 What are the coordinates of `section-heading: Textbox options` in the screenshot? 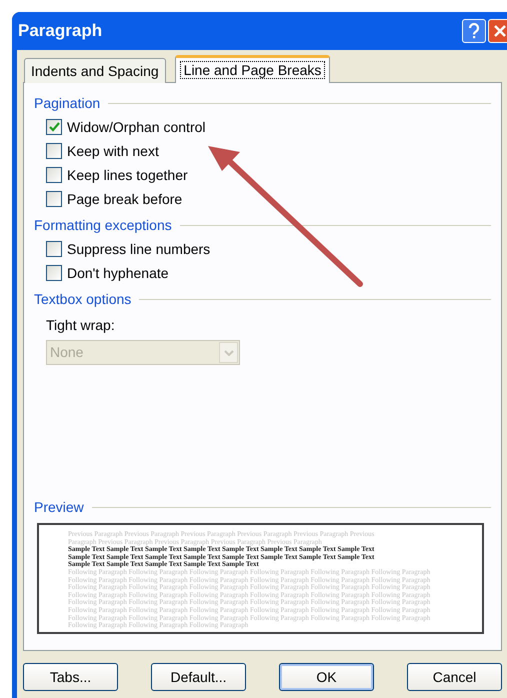 It's located at (83, 299).